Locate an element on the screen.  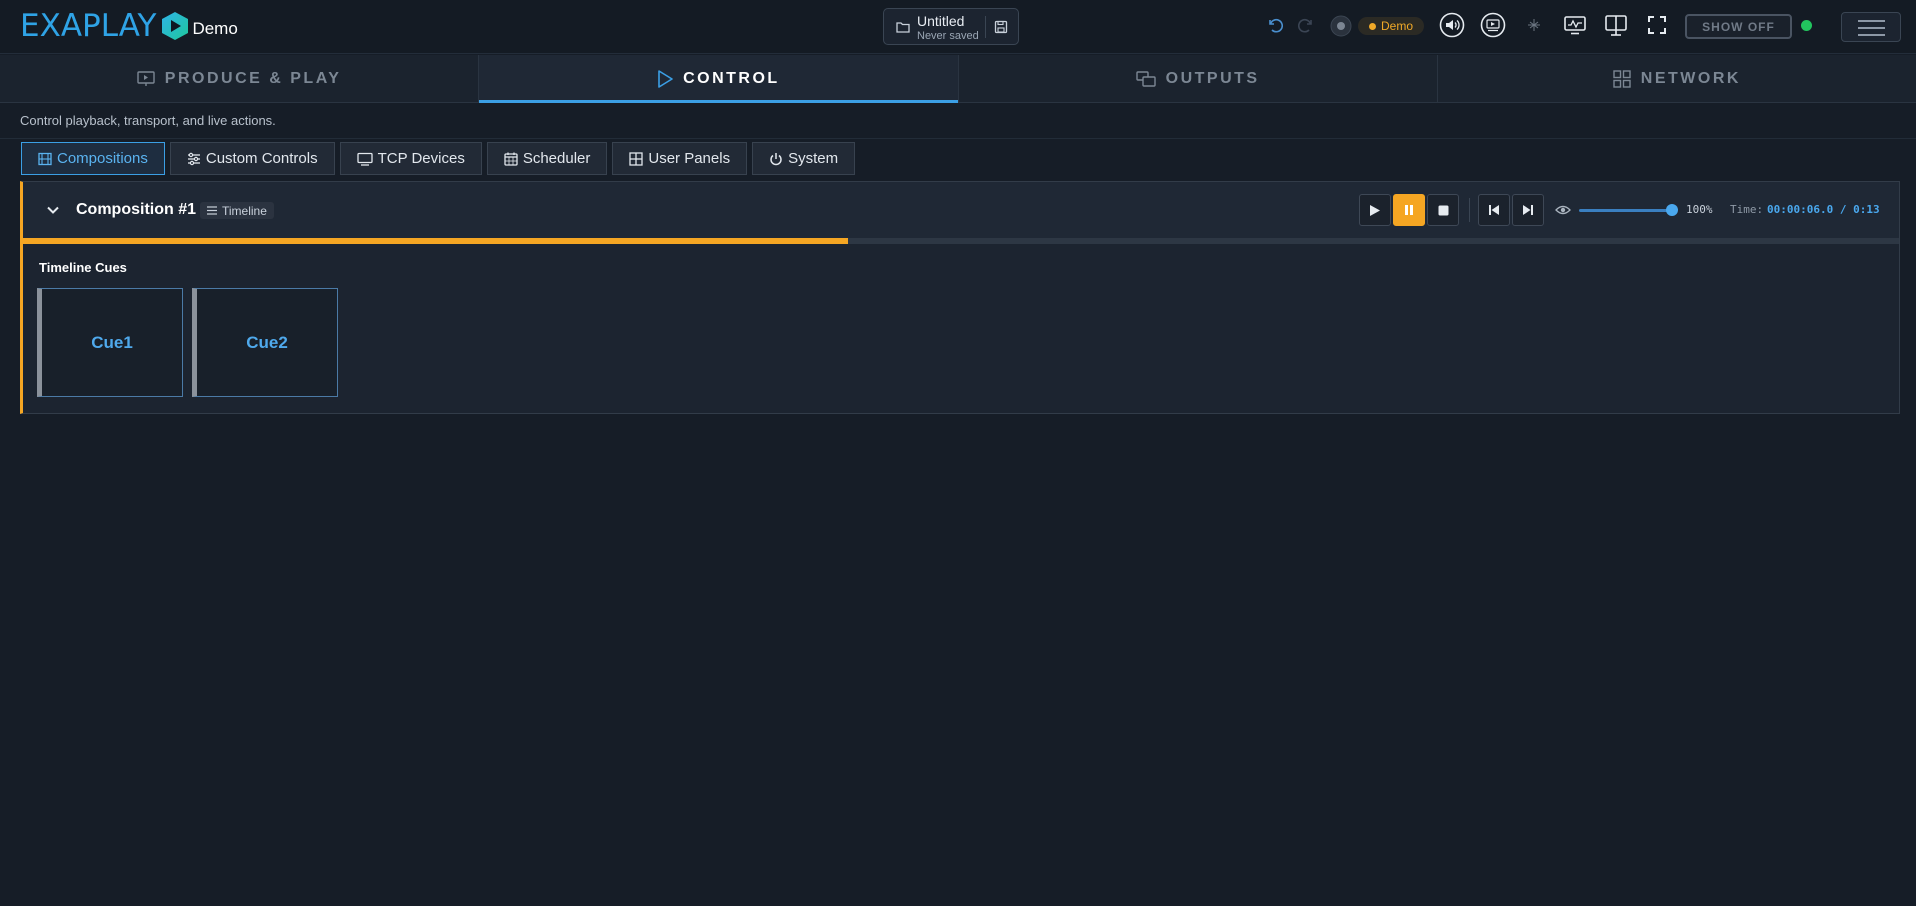
calendar-icon is located at coordinates (511, 159).